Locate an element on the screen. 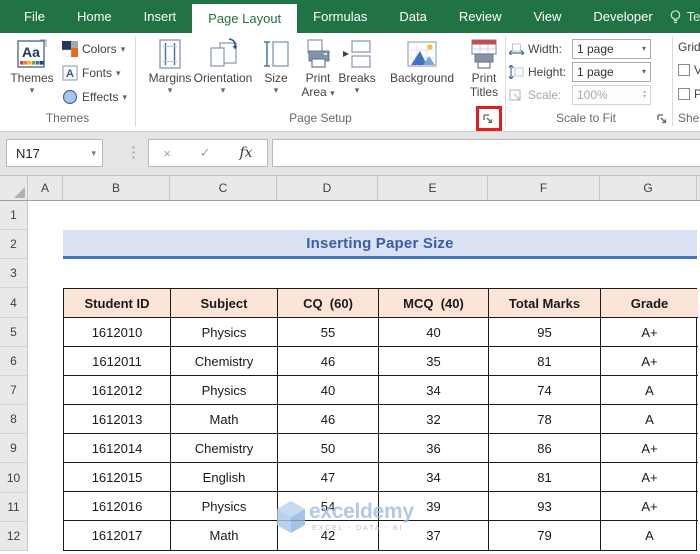 Image resolution: width=700 pixels, height=554 pixels. table-header-cell: CQ (60) is located at coordinates (328, 303).